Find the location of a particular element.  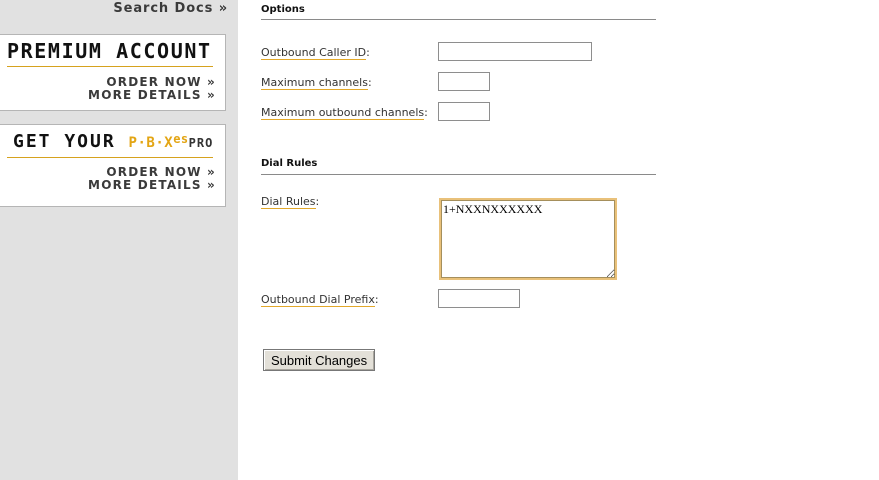

outbound-dial-prefix-label-text: Outbound Dial Prefix is located at coordinates (318, 300).